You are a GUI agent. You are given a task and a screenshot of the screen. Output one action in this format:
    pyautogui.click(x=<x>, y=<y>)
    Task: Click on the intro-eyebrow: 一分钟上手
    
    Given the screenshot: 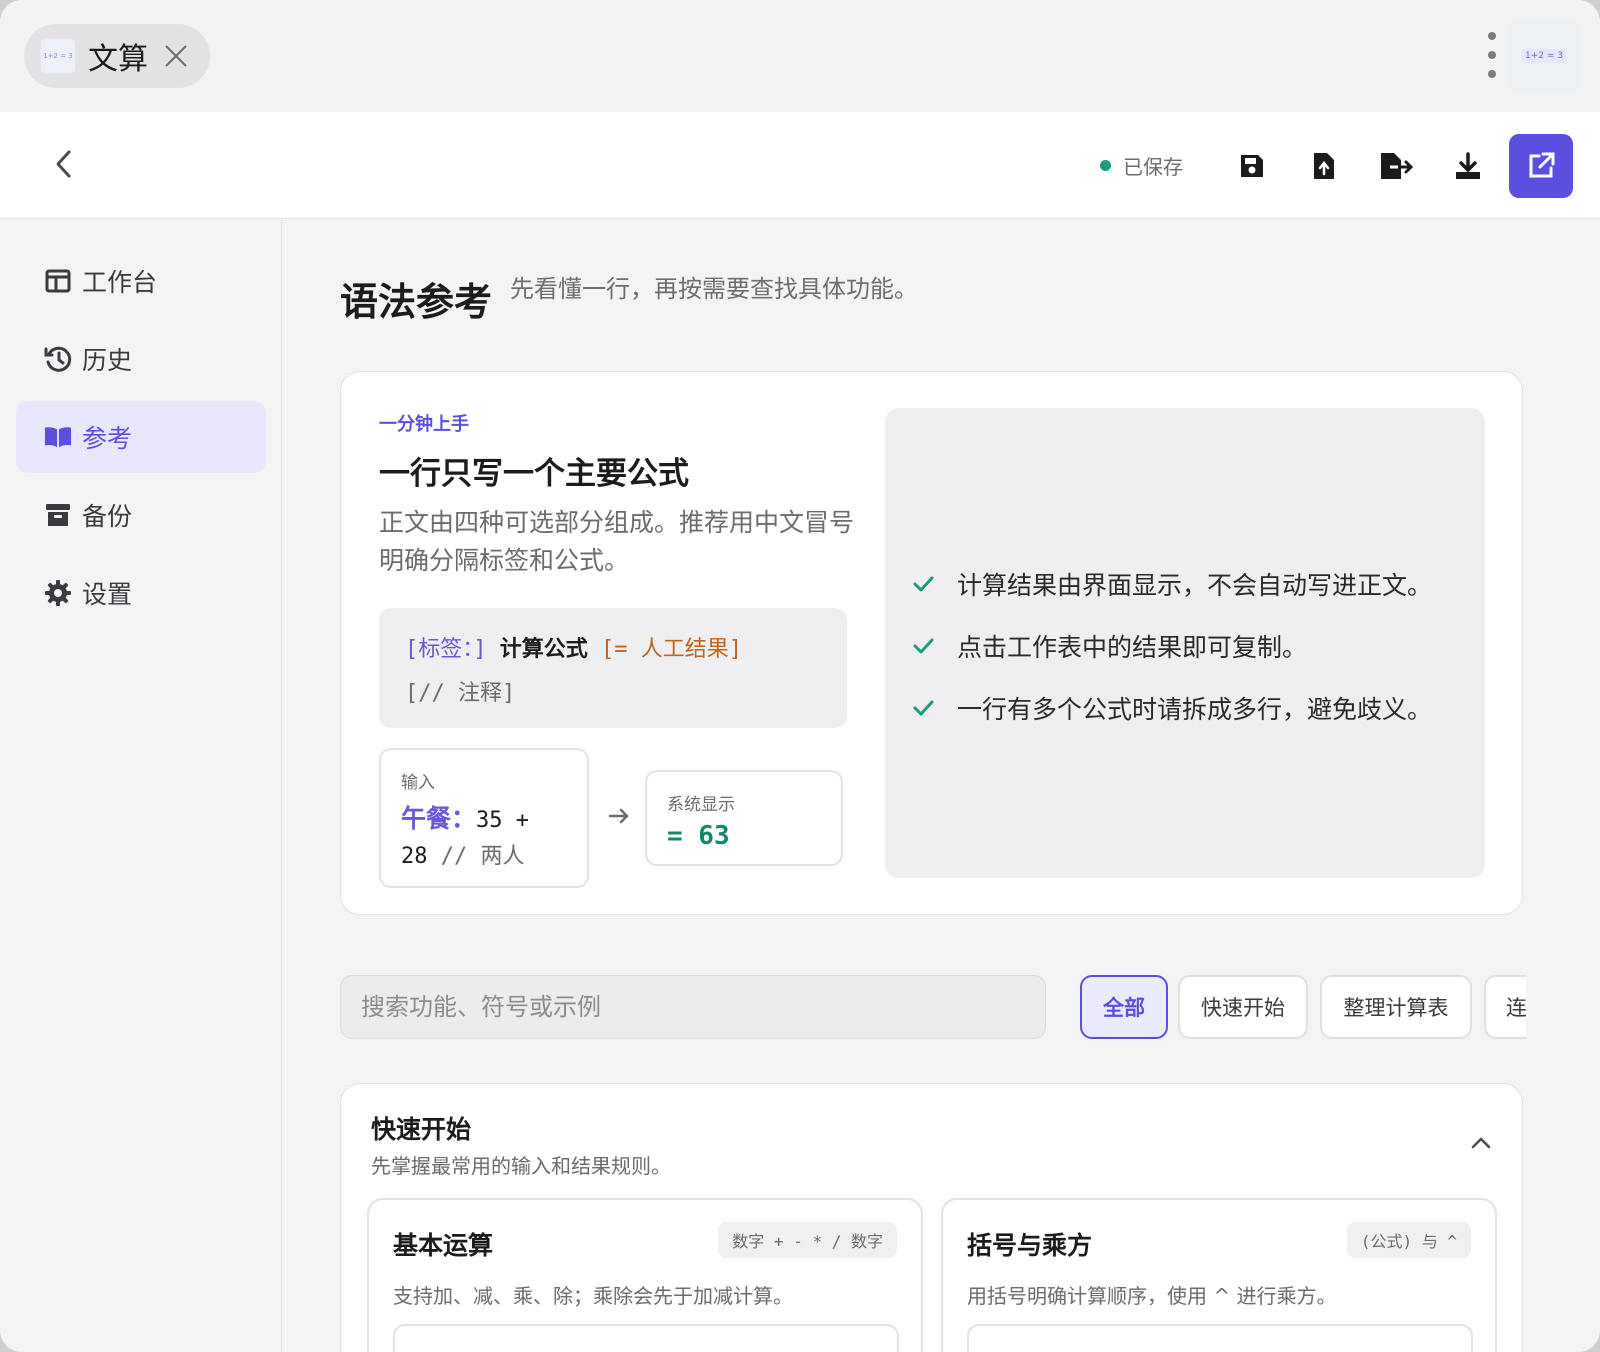 What is the action you would take?
    pyautogui.click(x=424, y=424)
    